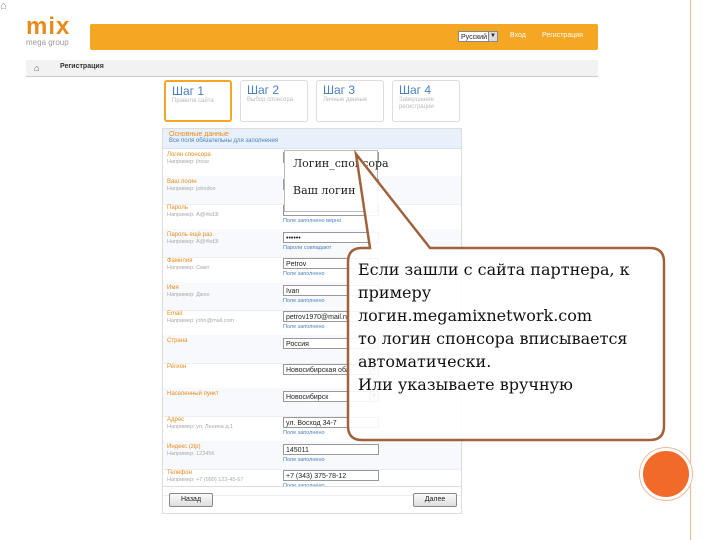 Image resolution: width=720 pixels, height=540 pixels. I want to click on field-label-text: Логин спонсора, so click(189, 155).